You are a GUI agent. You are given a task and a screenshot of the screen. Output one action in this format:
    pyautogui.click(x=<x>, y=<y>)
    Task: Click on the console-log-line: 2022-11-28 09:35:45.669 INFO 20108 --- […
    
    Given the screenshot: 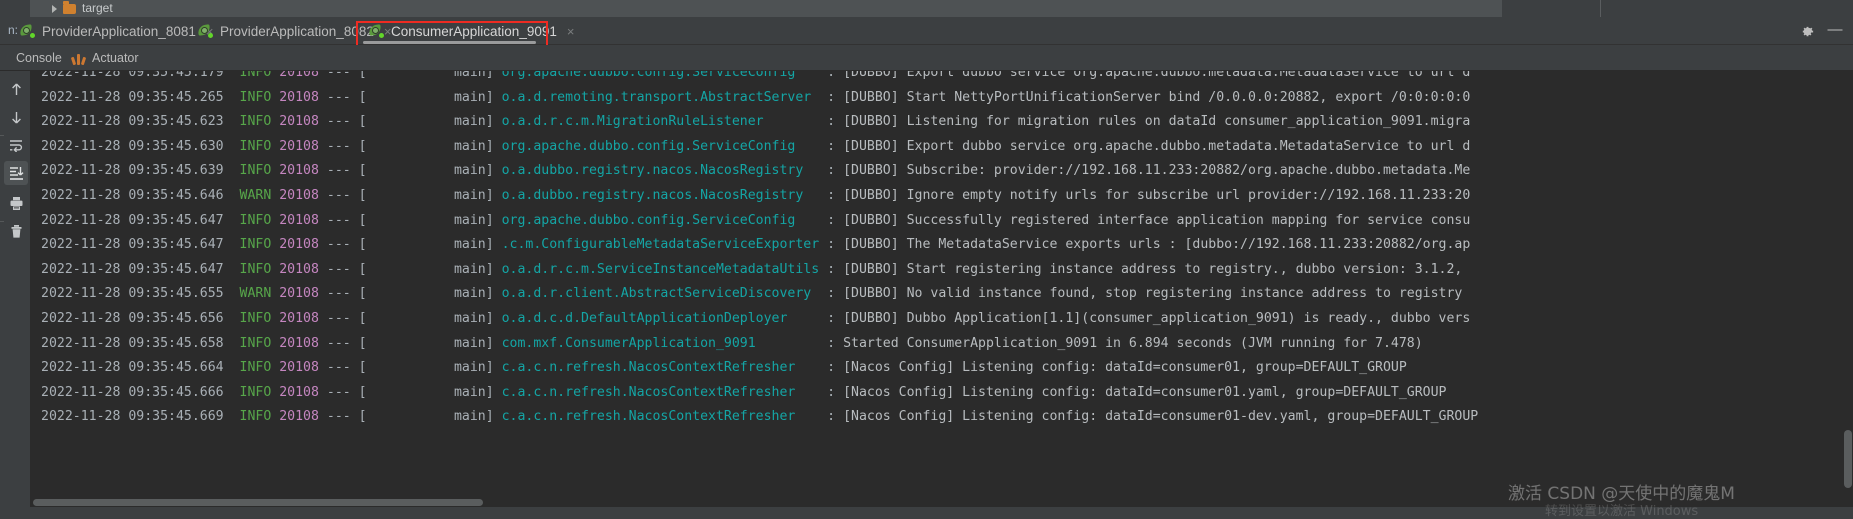 What is the action you would take?
    pyautogui.click(x=942, y=417)
    